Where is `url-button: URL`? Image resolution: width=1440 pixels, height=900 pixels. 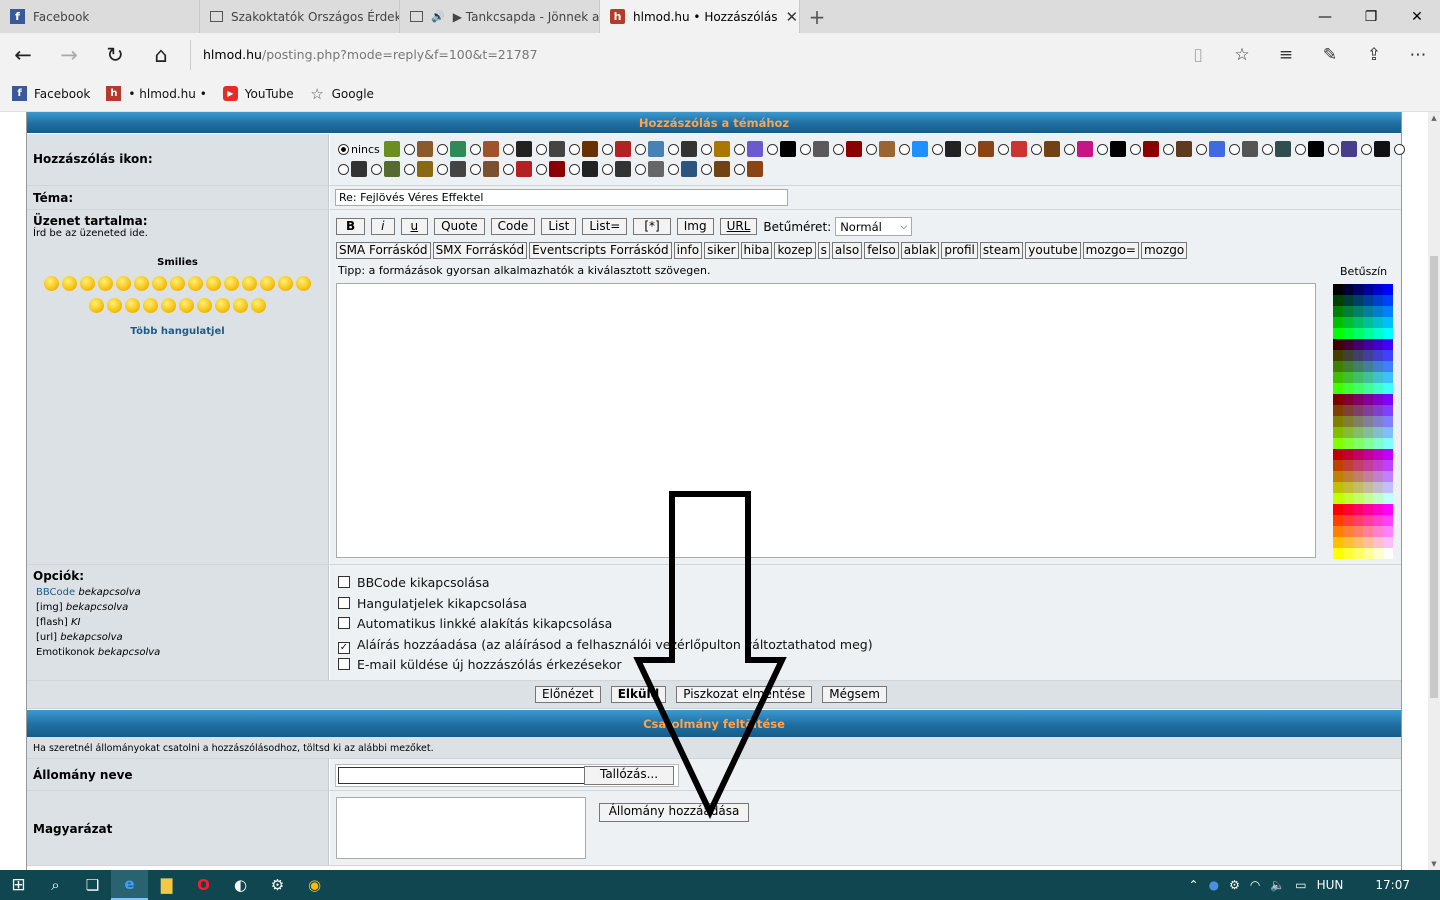
url-button: URL is located at coordinates (738, 226).